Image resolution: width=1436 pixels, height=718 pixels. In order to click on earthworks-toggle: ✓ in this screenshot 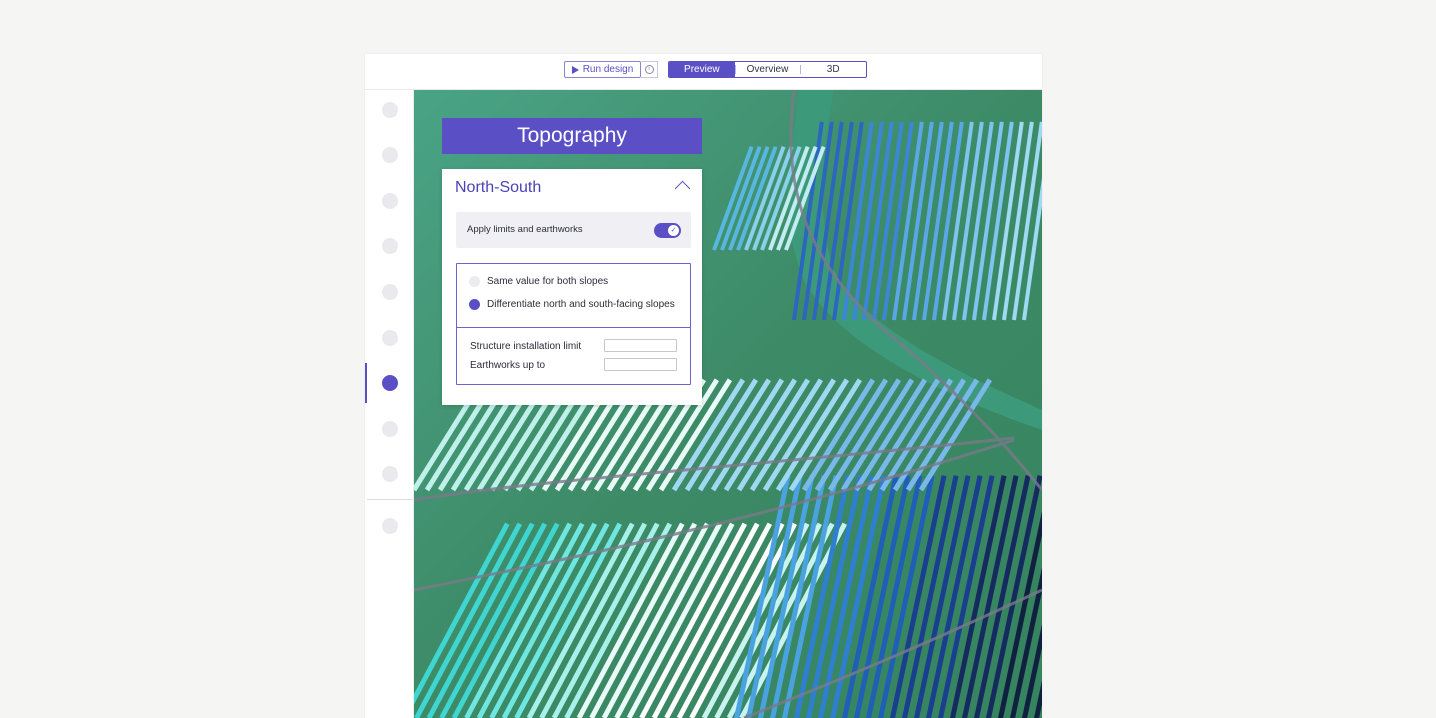, I will do `click(667, 230)`.